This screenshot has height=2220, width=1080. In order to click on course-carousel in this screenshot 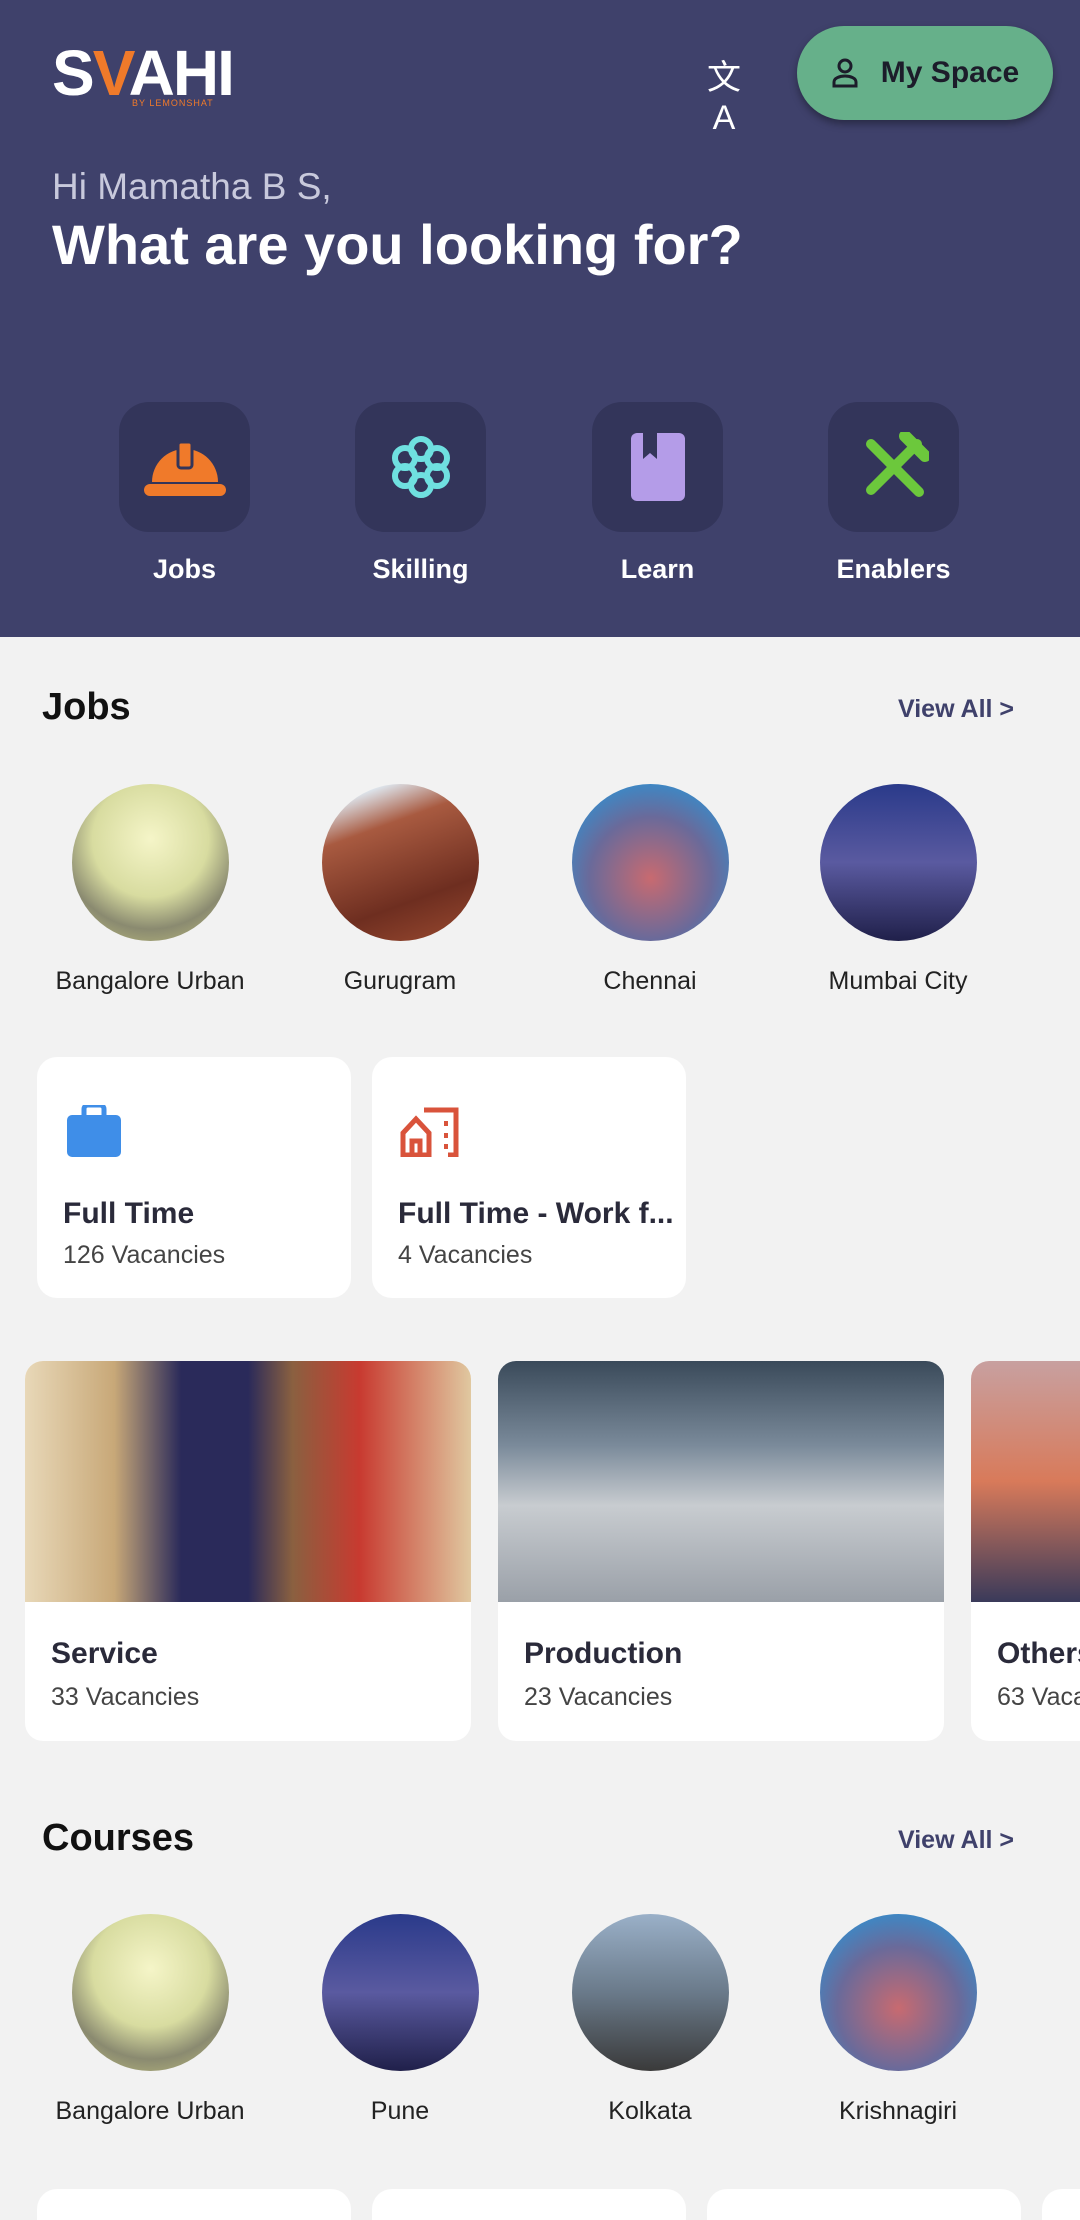, I will do `click(540, 2204)`.